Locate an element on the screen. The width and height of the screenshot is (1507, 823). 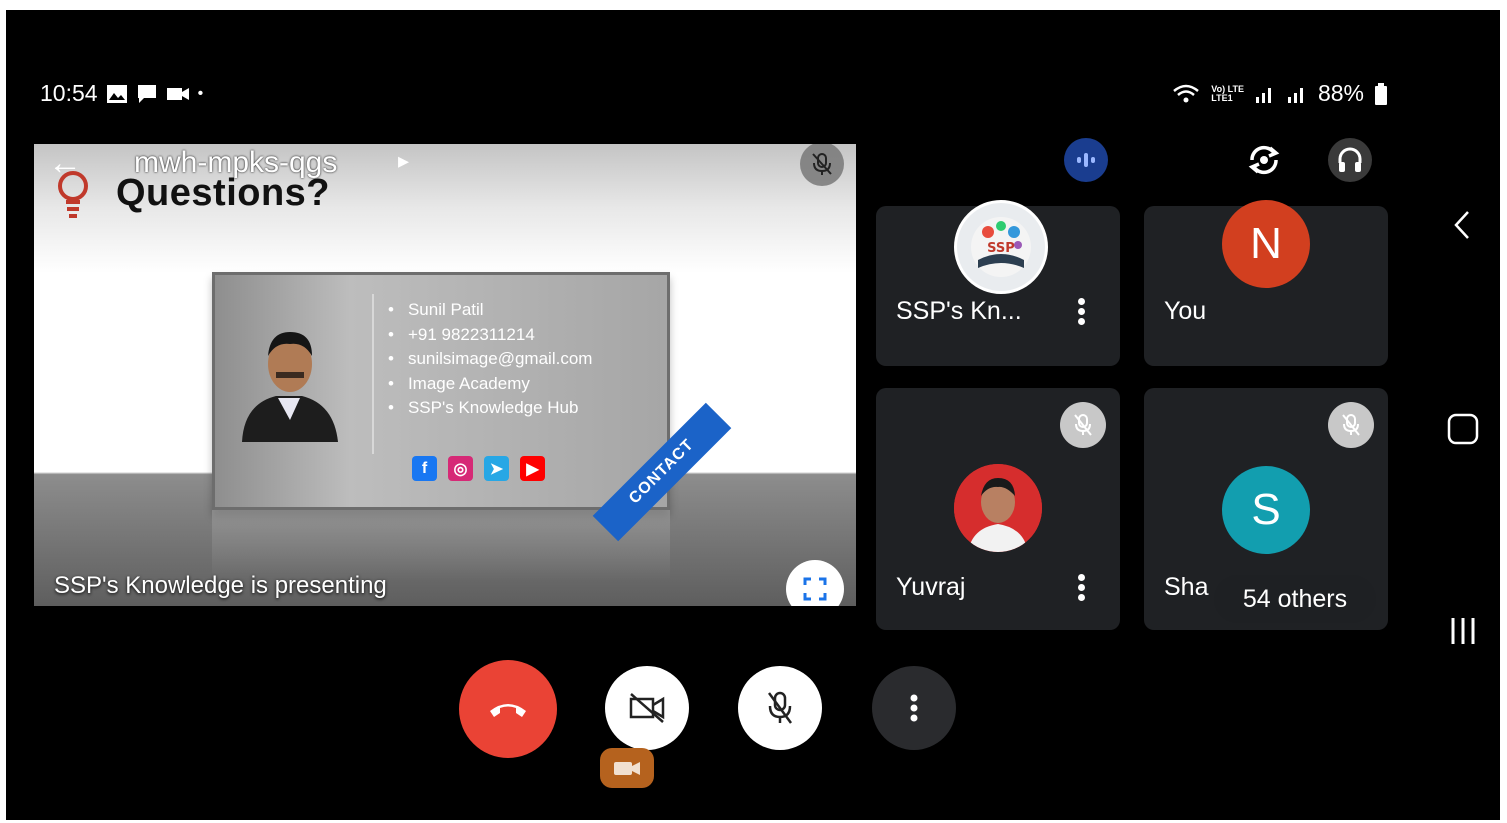
video-recording-icon is located at coordinates (177, 93).